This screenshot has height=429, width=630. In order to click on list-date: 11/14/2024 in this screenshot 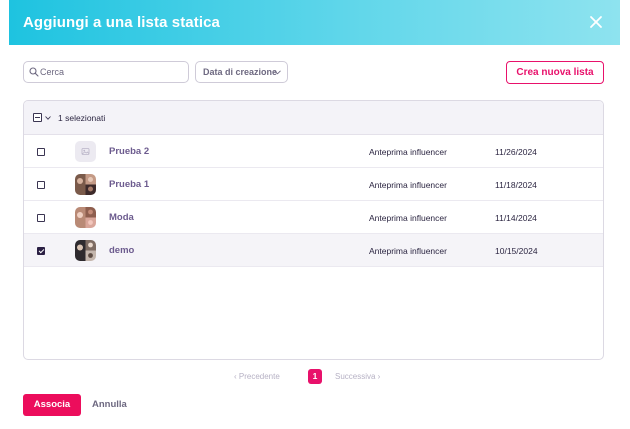, I will do `click(516, 218)`.